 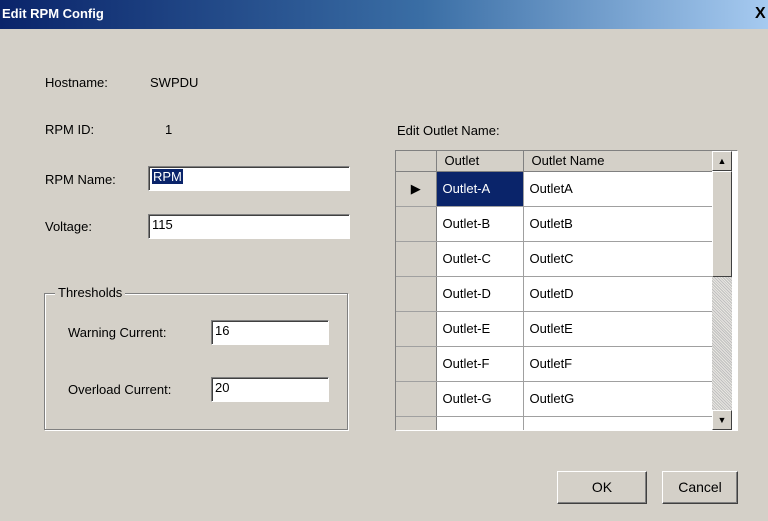 What do you see at coordinates (618, 399) in the screenshot?
I see `outlet-name-cell: OutletG` at bounding box center [618, 399].